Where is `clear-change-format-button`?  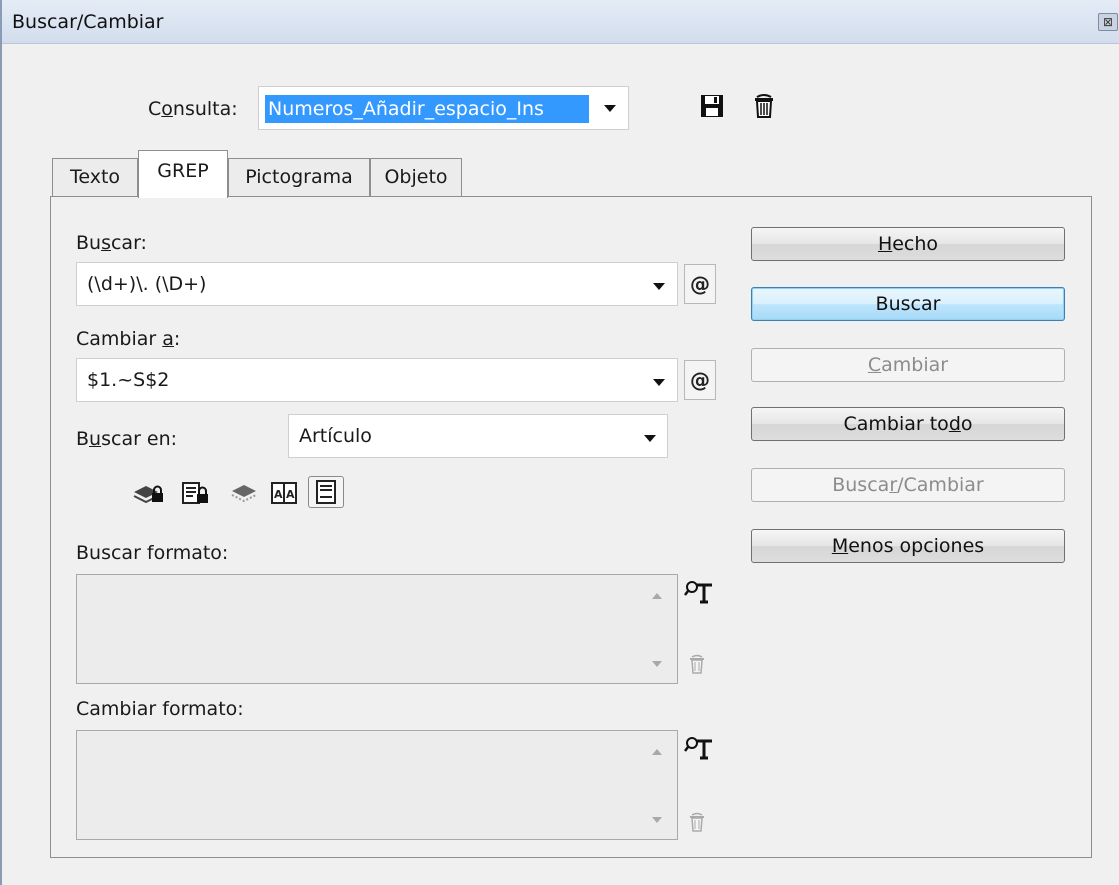
clear-change-format-button is located at coordinates (697, 822).